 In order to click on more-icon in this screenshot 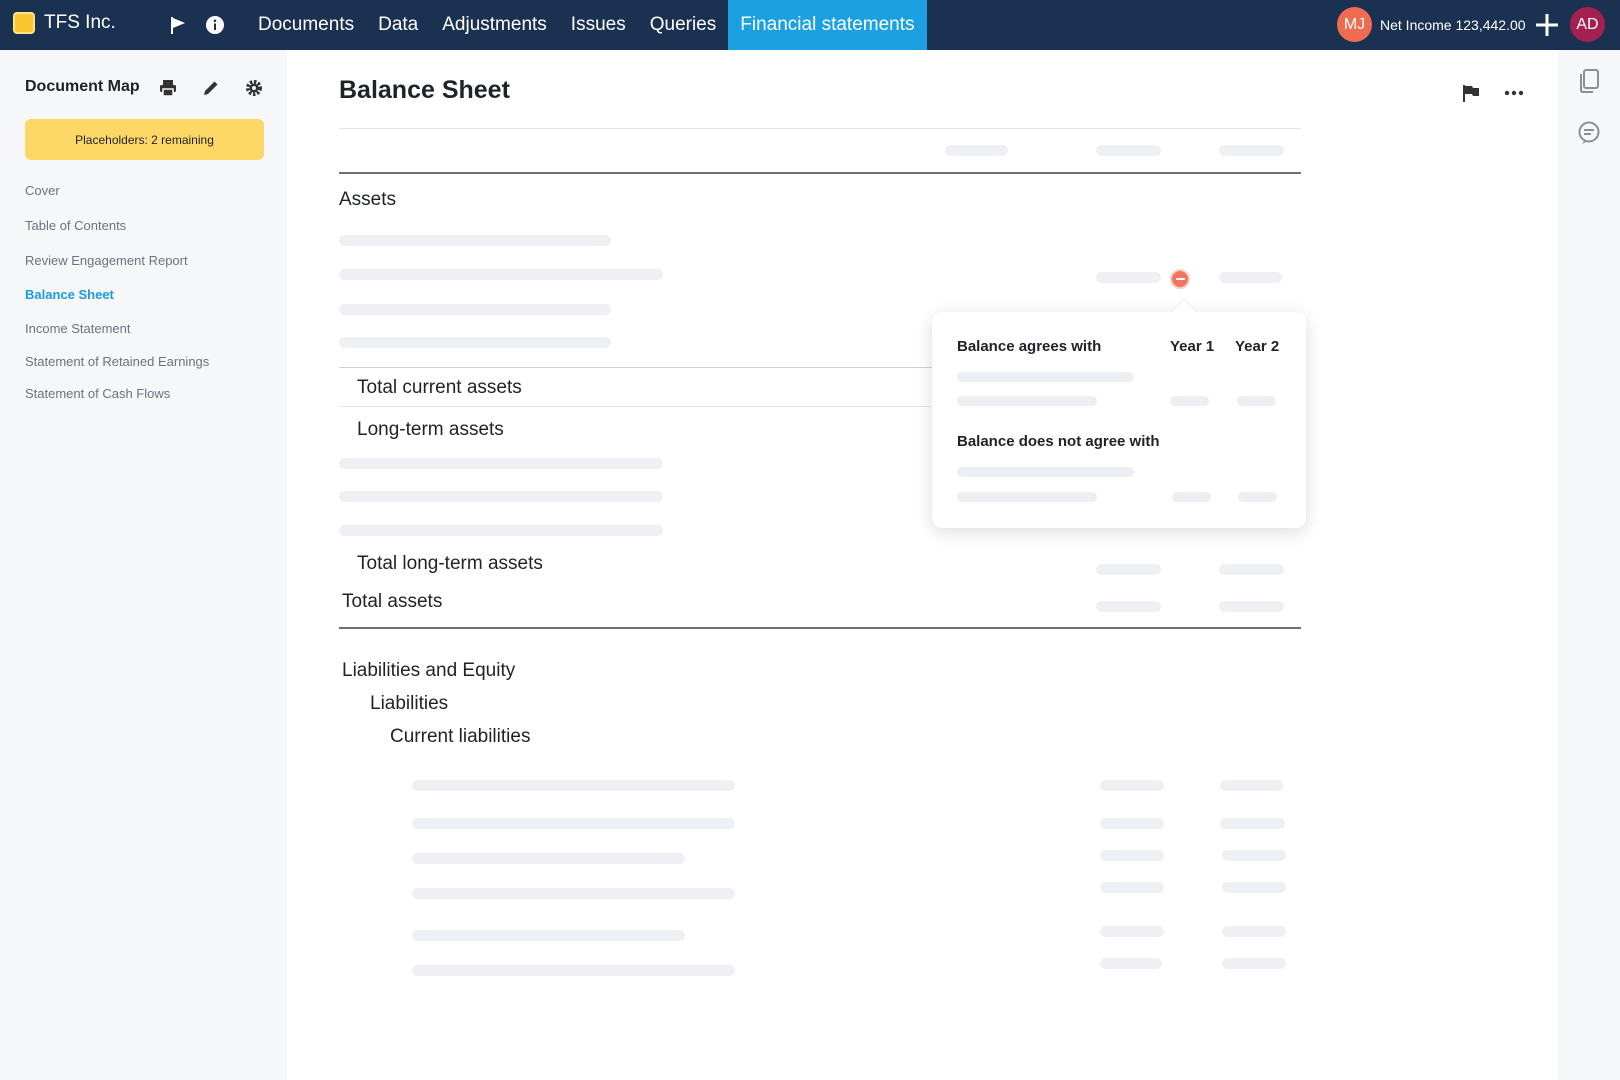, I will do `click(1514, 93)`.